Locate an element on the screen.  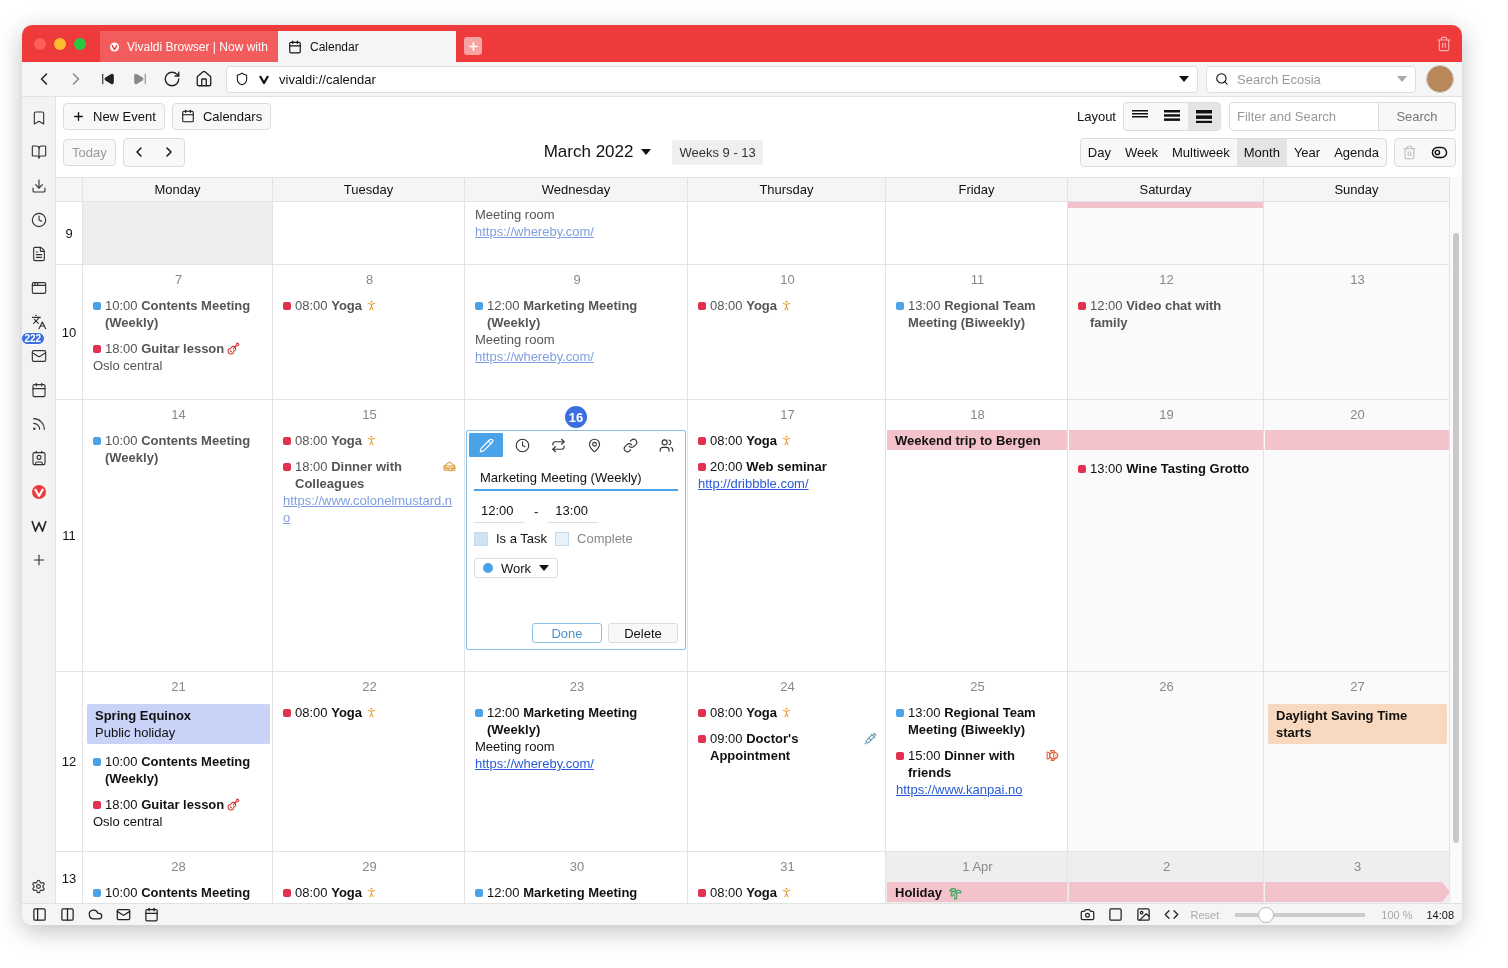
address-field: vivaldi://calendar is located at coordinates (712, 79).